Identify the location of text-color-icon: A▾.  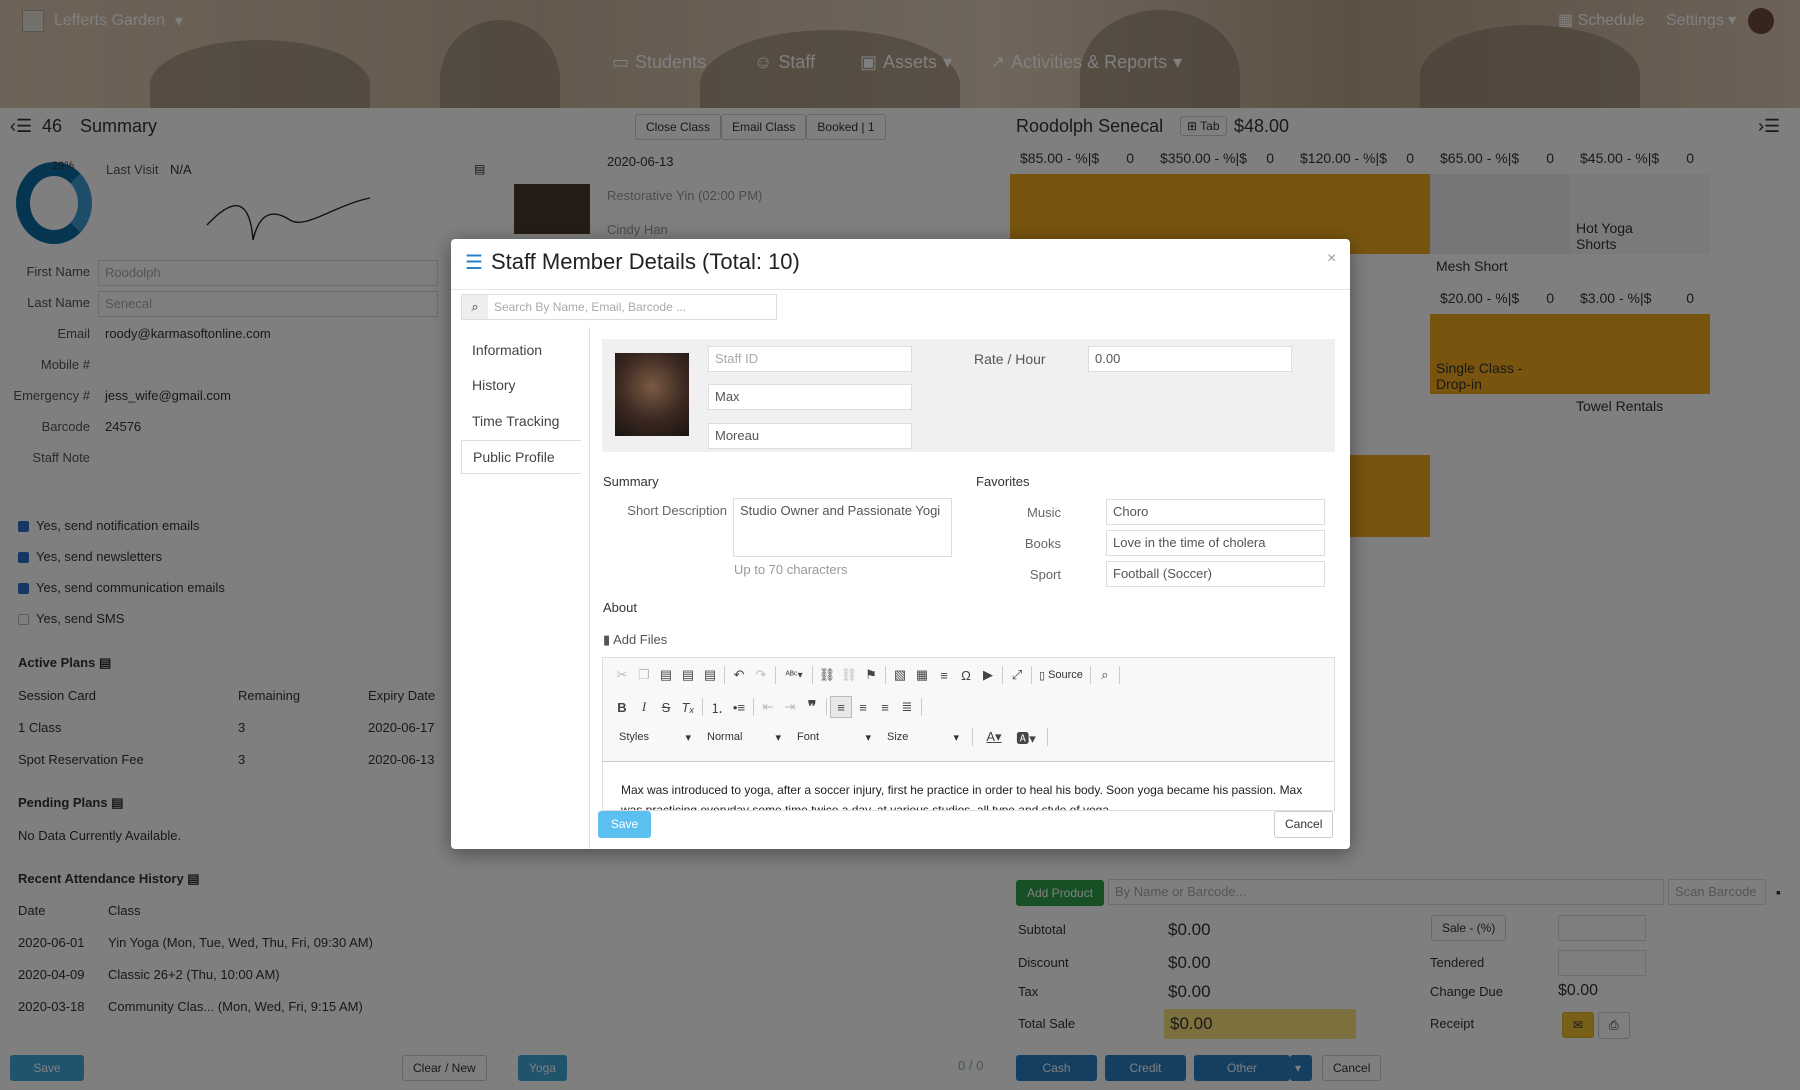
(994, 737).